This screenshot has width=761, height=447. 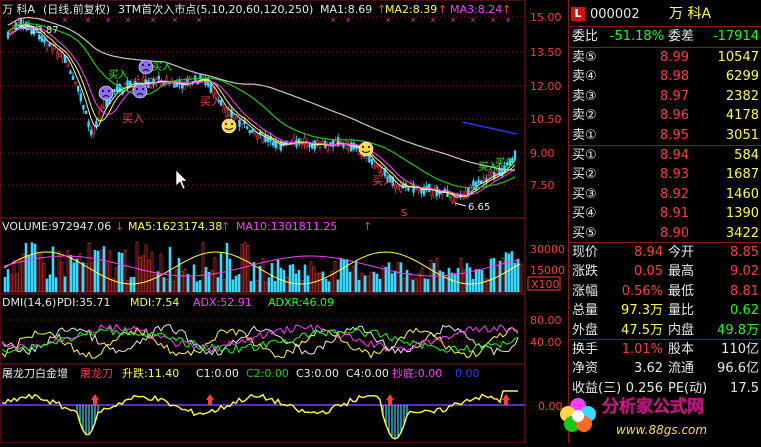 I want to click on stat-row: 总量 97.3万 量比 0.62, so click(x=665, y=310).